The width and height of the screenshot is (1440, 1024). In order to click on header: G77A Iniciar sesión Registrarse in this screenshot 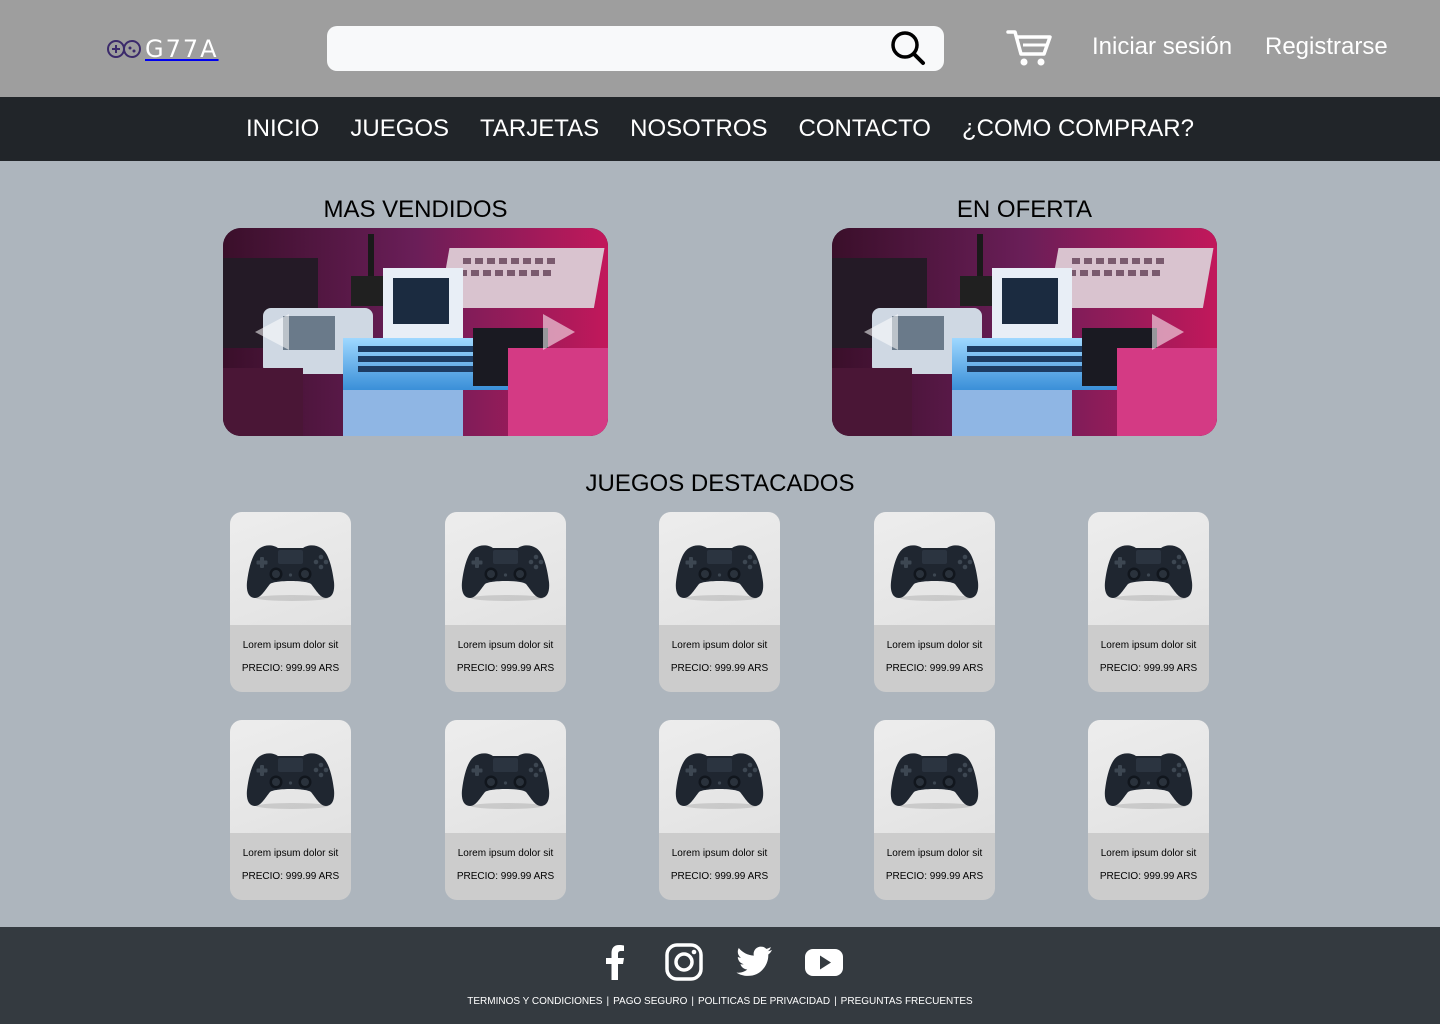, I will do `click(720, 48)`.